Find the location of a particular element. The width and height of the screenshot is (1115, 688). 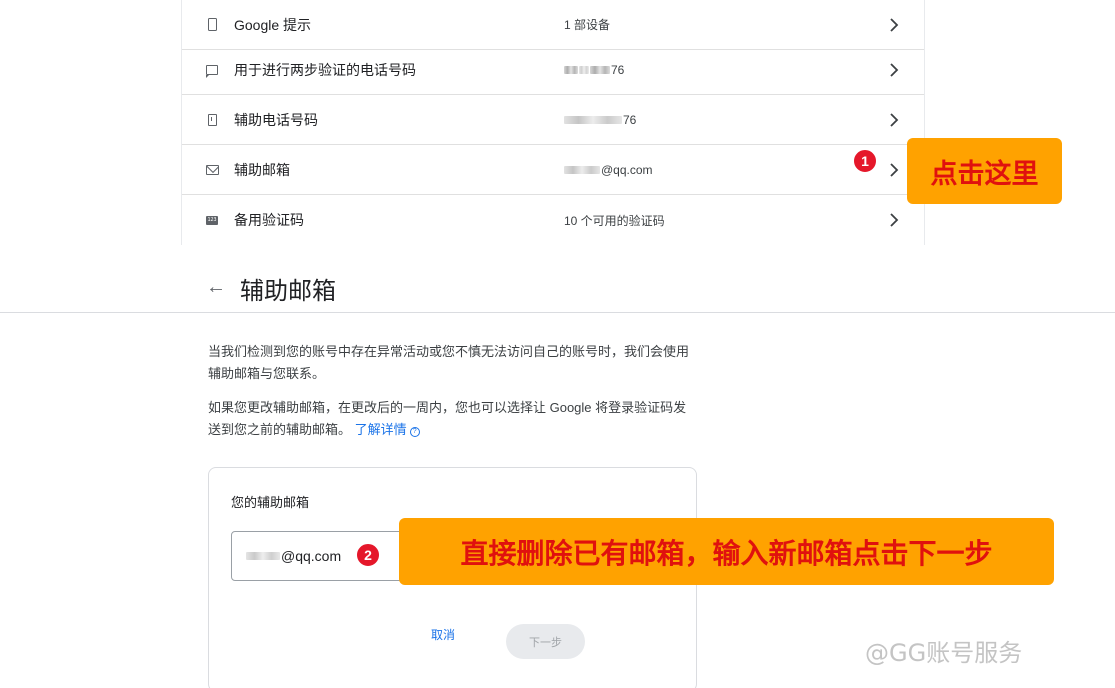

row-label: Google 提示 is located at coordinates (273, 24).